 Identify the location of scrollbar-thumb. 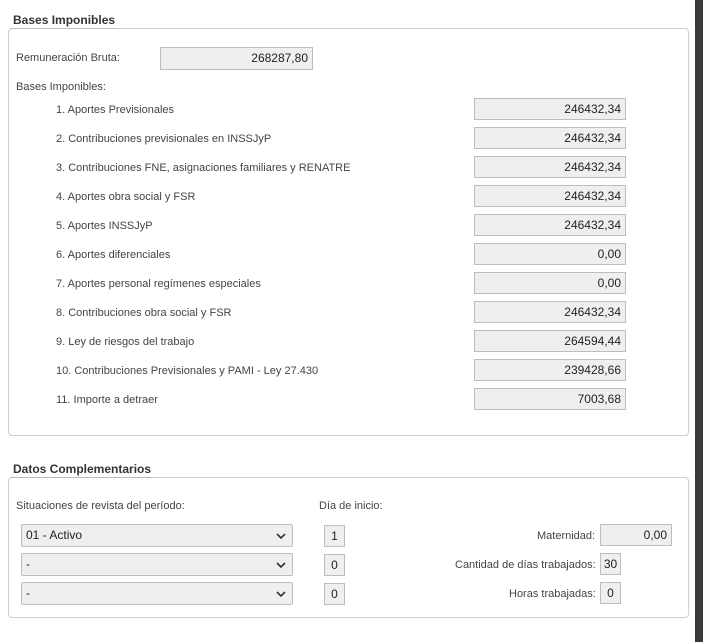
(699, 321).